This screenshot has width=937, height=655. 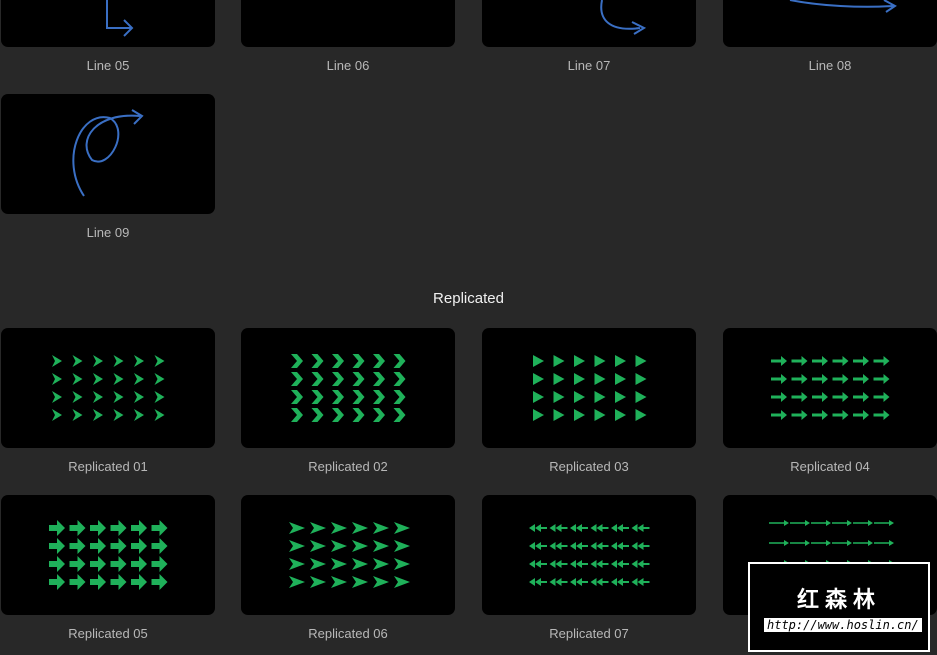 What do you see at coordinates (839, 607) in the screenshot?
I see `watermark: 红森林 http://www.hoslin.cn/` at bounding box center [839, 607].